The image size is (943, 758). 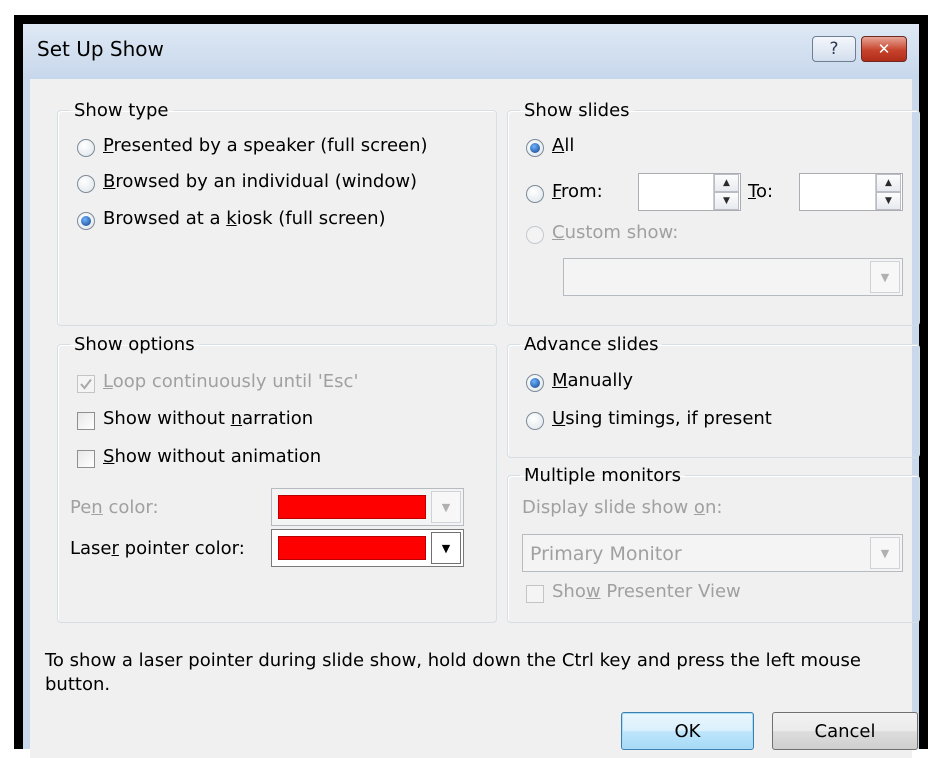 What do you see at coordinates (713, 396) in the screenshot?
I see `advance-slides-group: Advance slides` at bounding box center [713, 396].